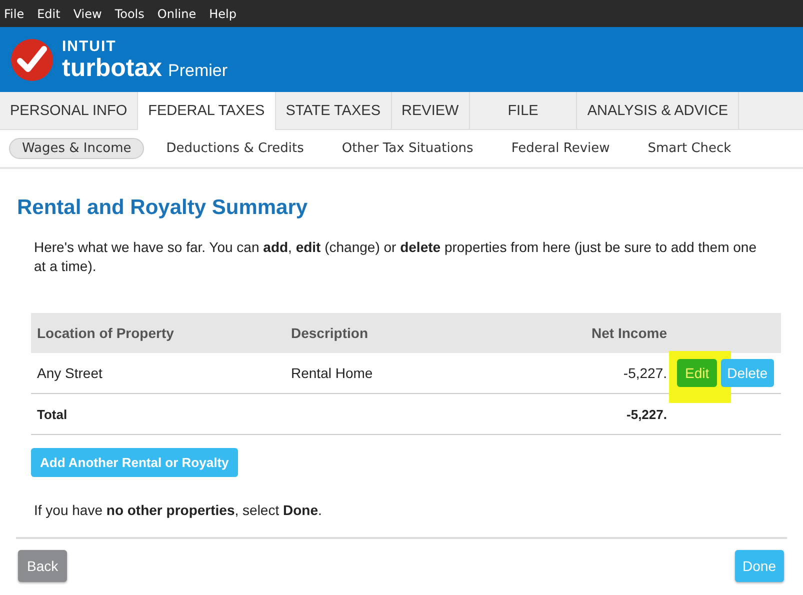  What do you see at coordinates (330, 333) in the screenshot?
I see `column-header: Description` at bounding box center [330, 333].